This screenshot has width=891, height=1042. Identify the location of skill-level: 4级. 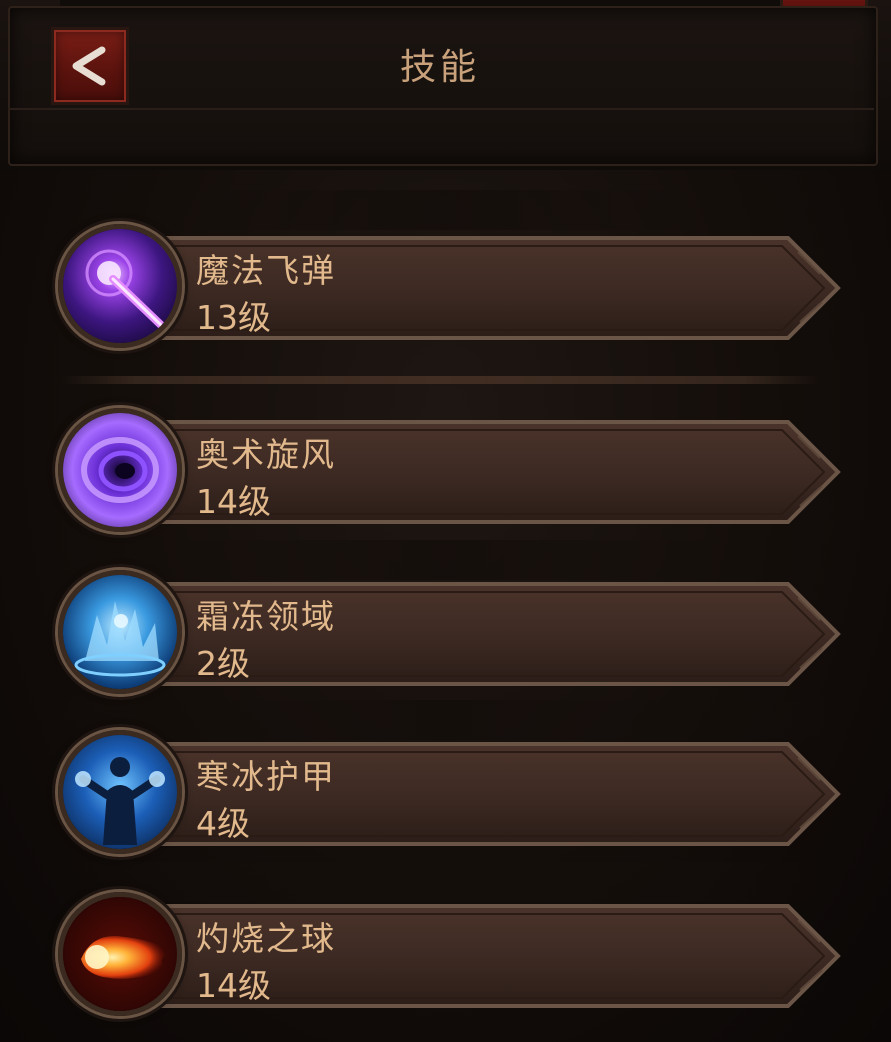
(223, 823).